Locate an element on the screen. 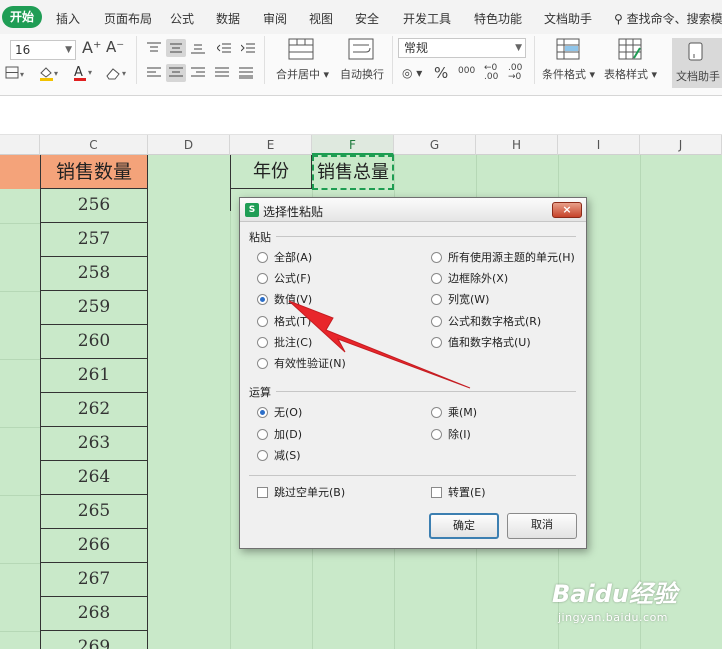  sales-qty-cell: 264 is located at coordinates (94, 478).